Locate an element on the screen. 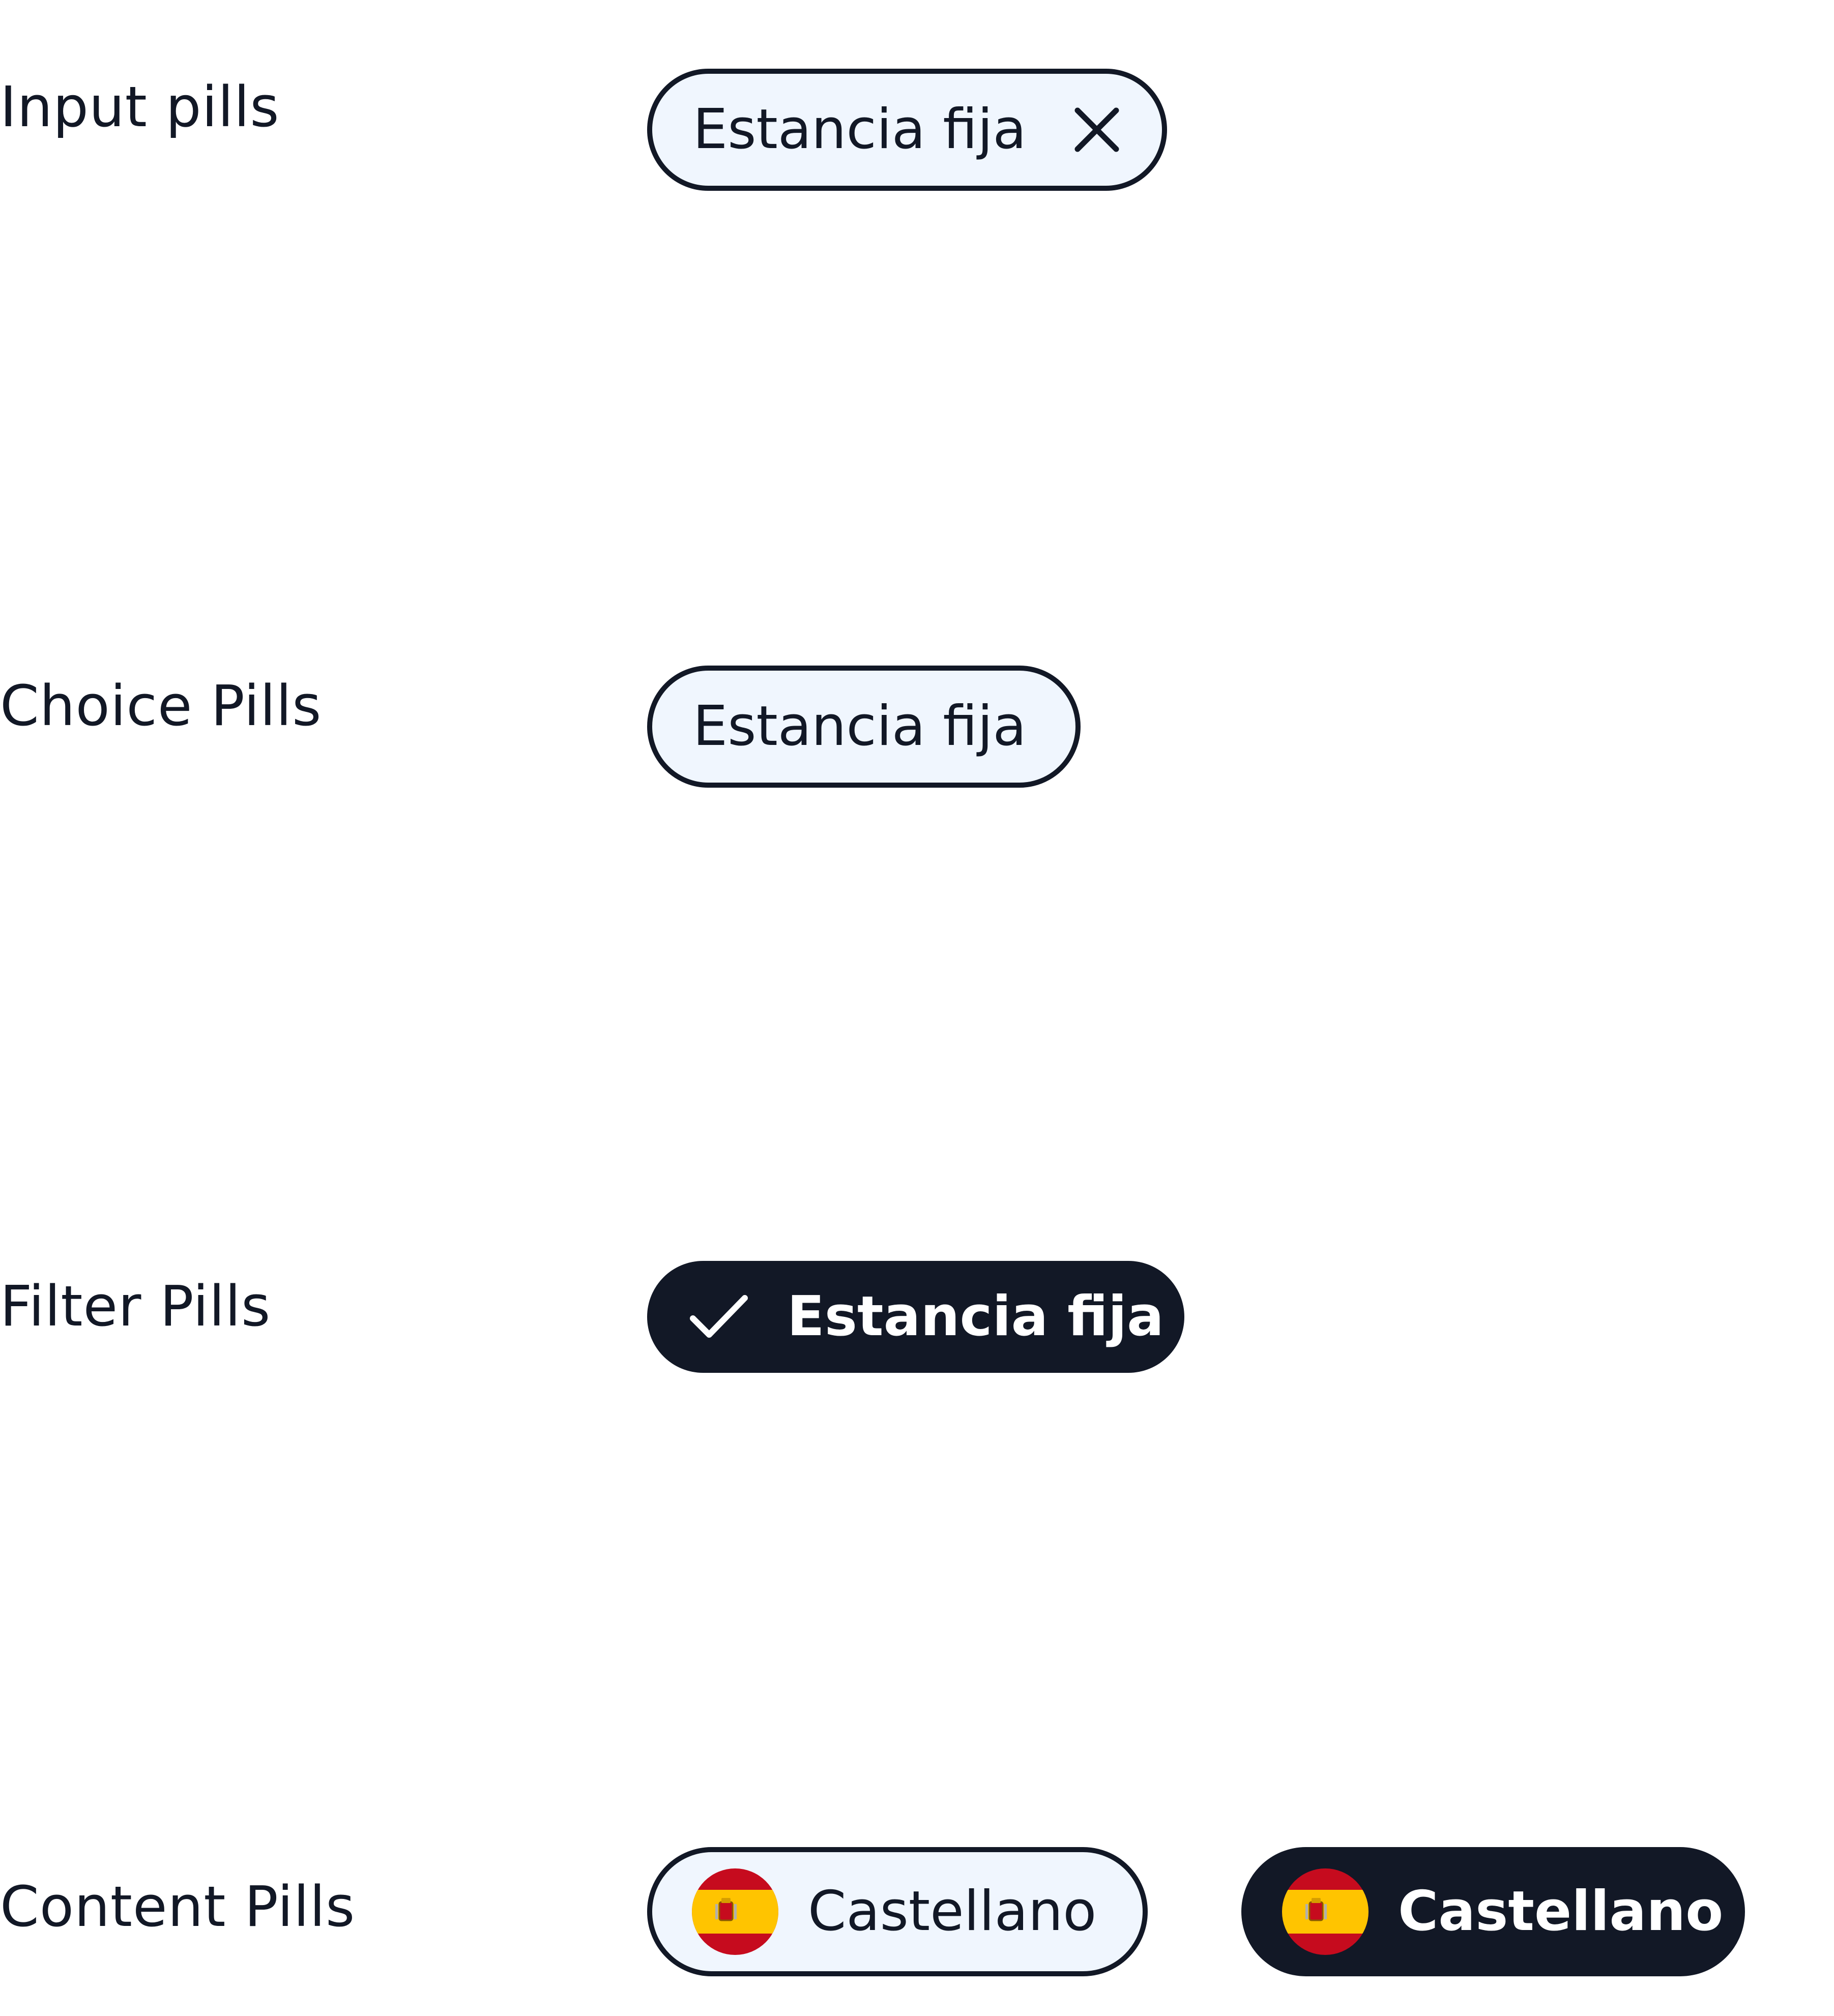 The height and width of the screenshot is (2016, 1834). choice-pills-label: Choice Pills is located at coordinates (161, 705).